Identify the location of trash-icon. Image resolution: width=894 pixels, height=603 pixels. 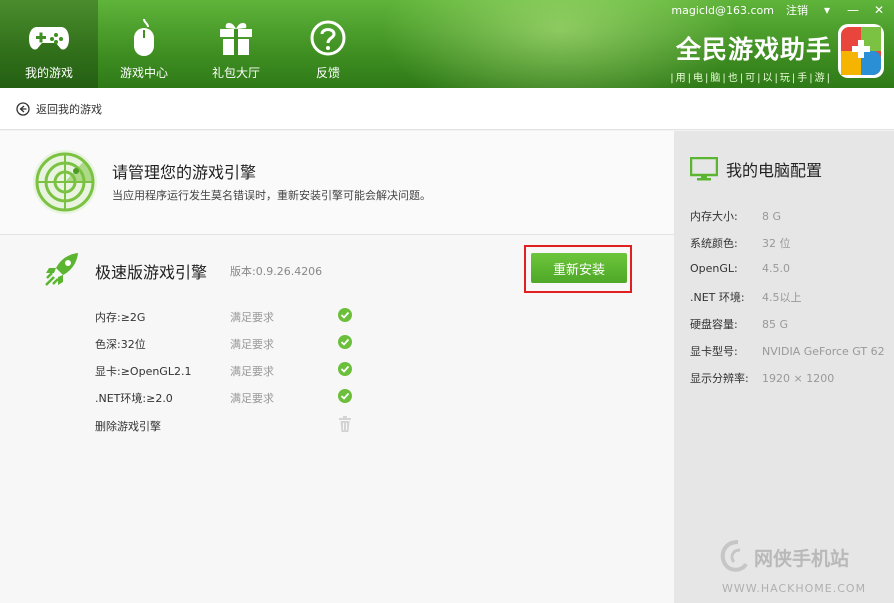
(345, 424).